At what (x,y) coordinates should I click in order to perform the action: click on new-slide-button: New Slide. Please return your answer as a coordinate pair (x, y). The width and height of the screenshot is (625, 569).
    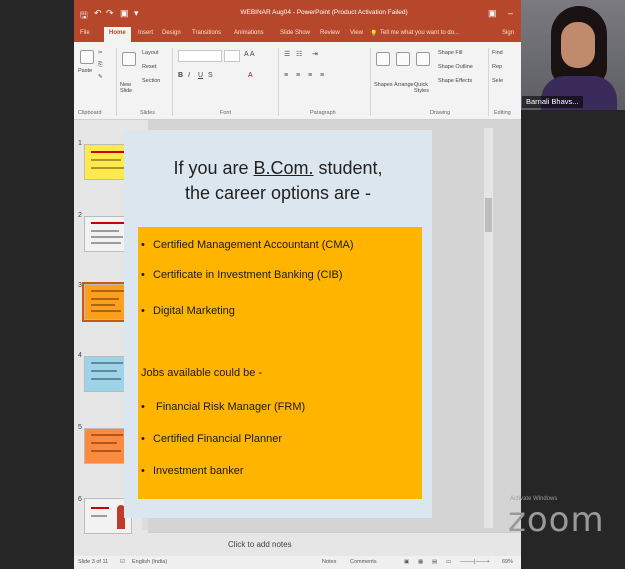
    Looking at the image, I should click on (131, 88).